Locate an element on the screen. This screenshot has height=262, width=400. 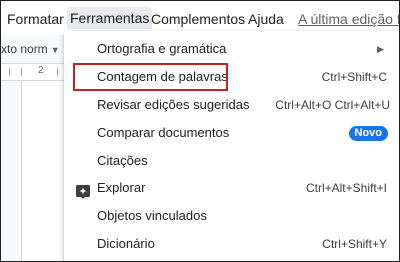
menu-formatar: Formatar is located at coordinates (35, 19).